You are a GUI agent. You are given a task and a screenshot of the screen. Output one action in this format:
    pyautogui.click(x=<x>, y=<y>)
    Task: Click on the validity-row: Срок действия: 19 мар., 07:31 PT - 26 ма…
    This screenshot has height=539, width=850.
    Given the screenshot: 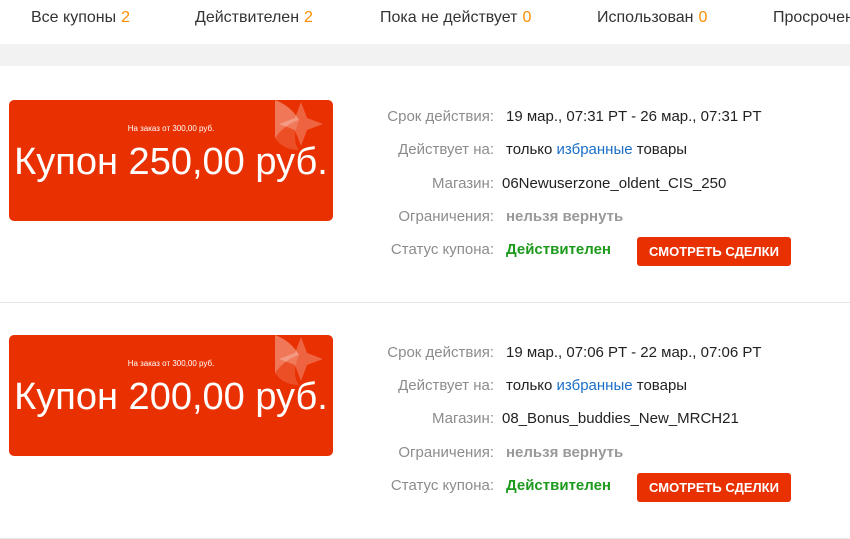 What is the action you would take?
    pyautogui.click(x=425, y=117)
    